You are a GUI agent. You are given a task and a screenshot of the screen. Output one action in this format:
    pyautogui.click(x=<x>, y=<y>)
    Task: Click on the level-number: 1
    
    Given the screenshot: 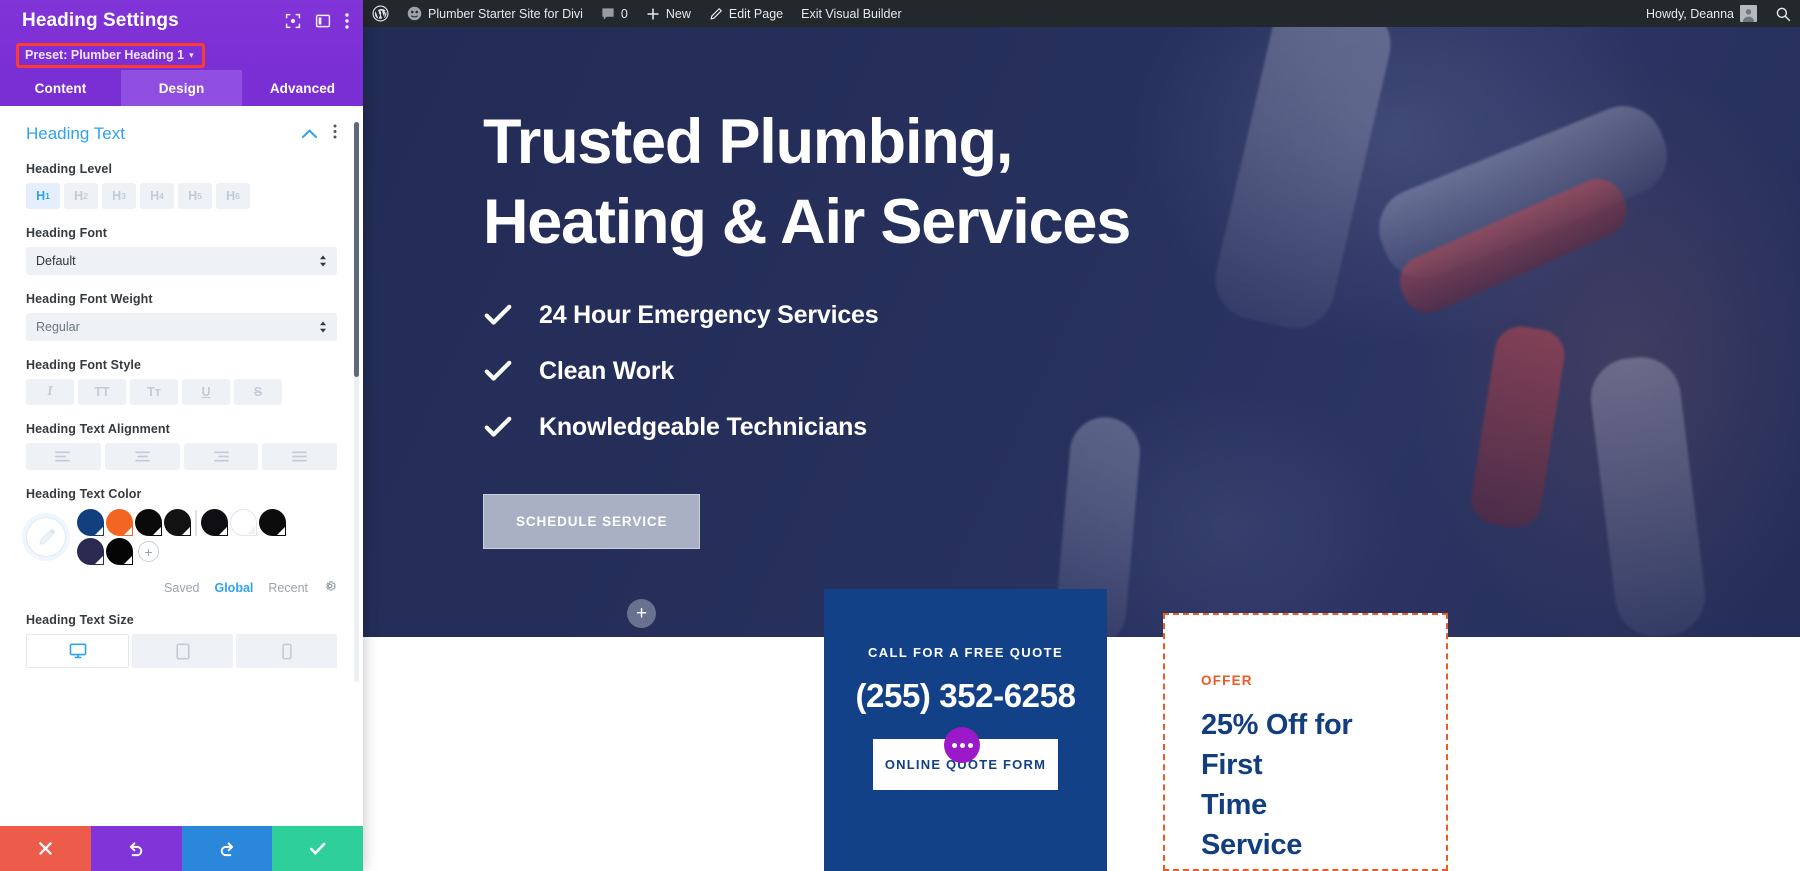 What is the action you would take?
    pyautogui.click(x=47, y=196)
    